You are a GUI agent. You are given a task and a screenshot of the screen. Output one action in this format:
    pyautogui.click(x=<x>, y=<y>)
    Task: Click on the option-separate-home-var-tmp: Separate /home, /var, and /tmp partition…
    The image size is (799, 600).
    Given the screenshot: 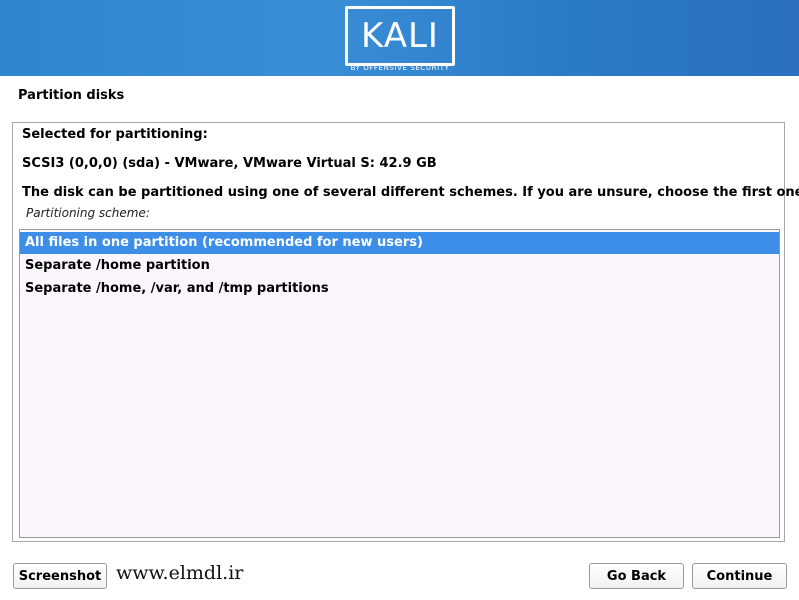 What is the action you would take?
    pyautogui.click(x=399, y=289)
    